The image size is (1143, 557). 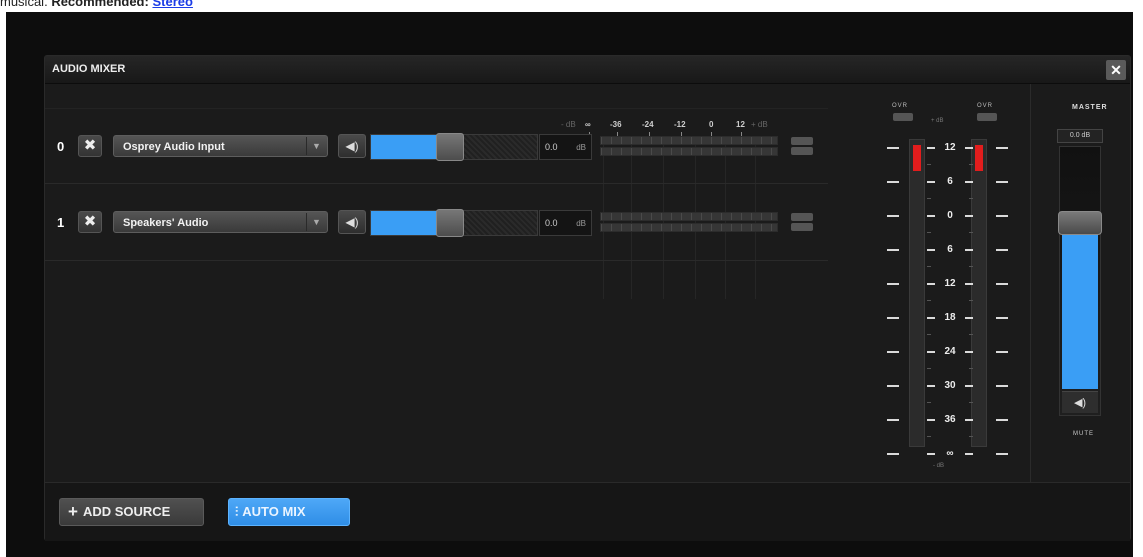 I want to click on ovr-reset-right, so click(x=987, y=117).